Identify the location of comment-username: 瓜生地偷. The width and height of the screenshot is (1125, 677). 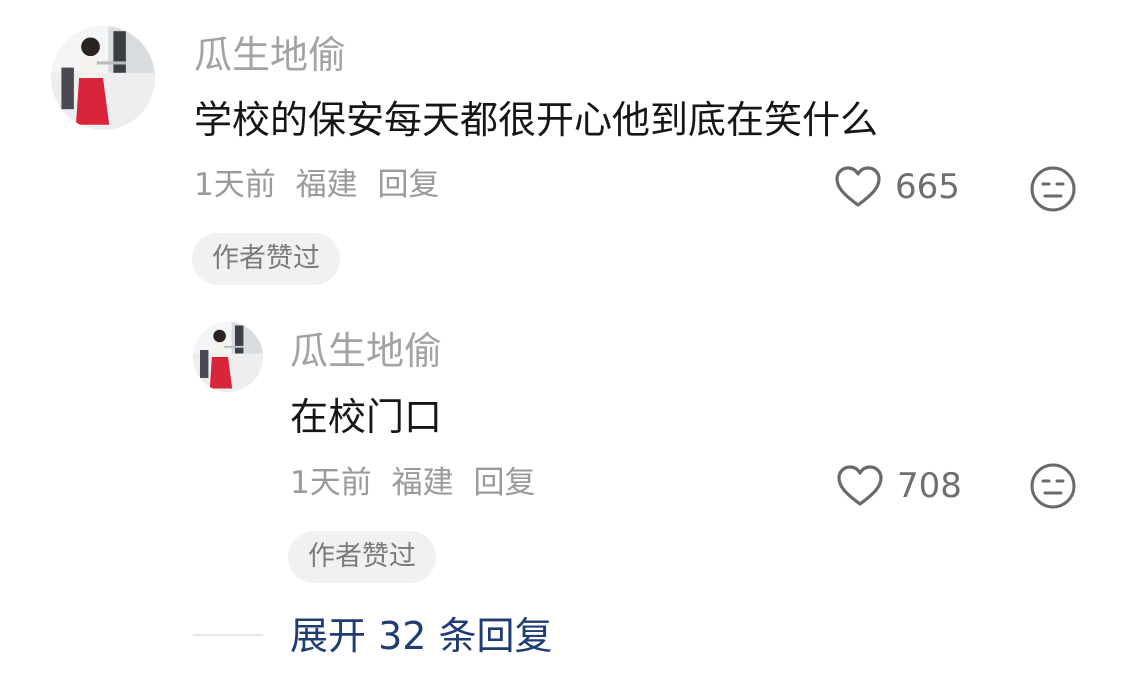
(270, 55).